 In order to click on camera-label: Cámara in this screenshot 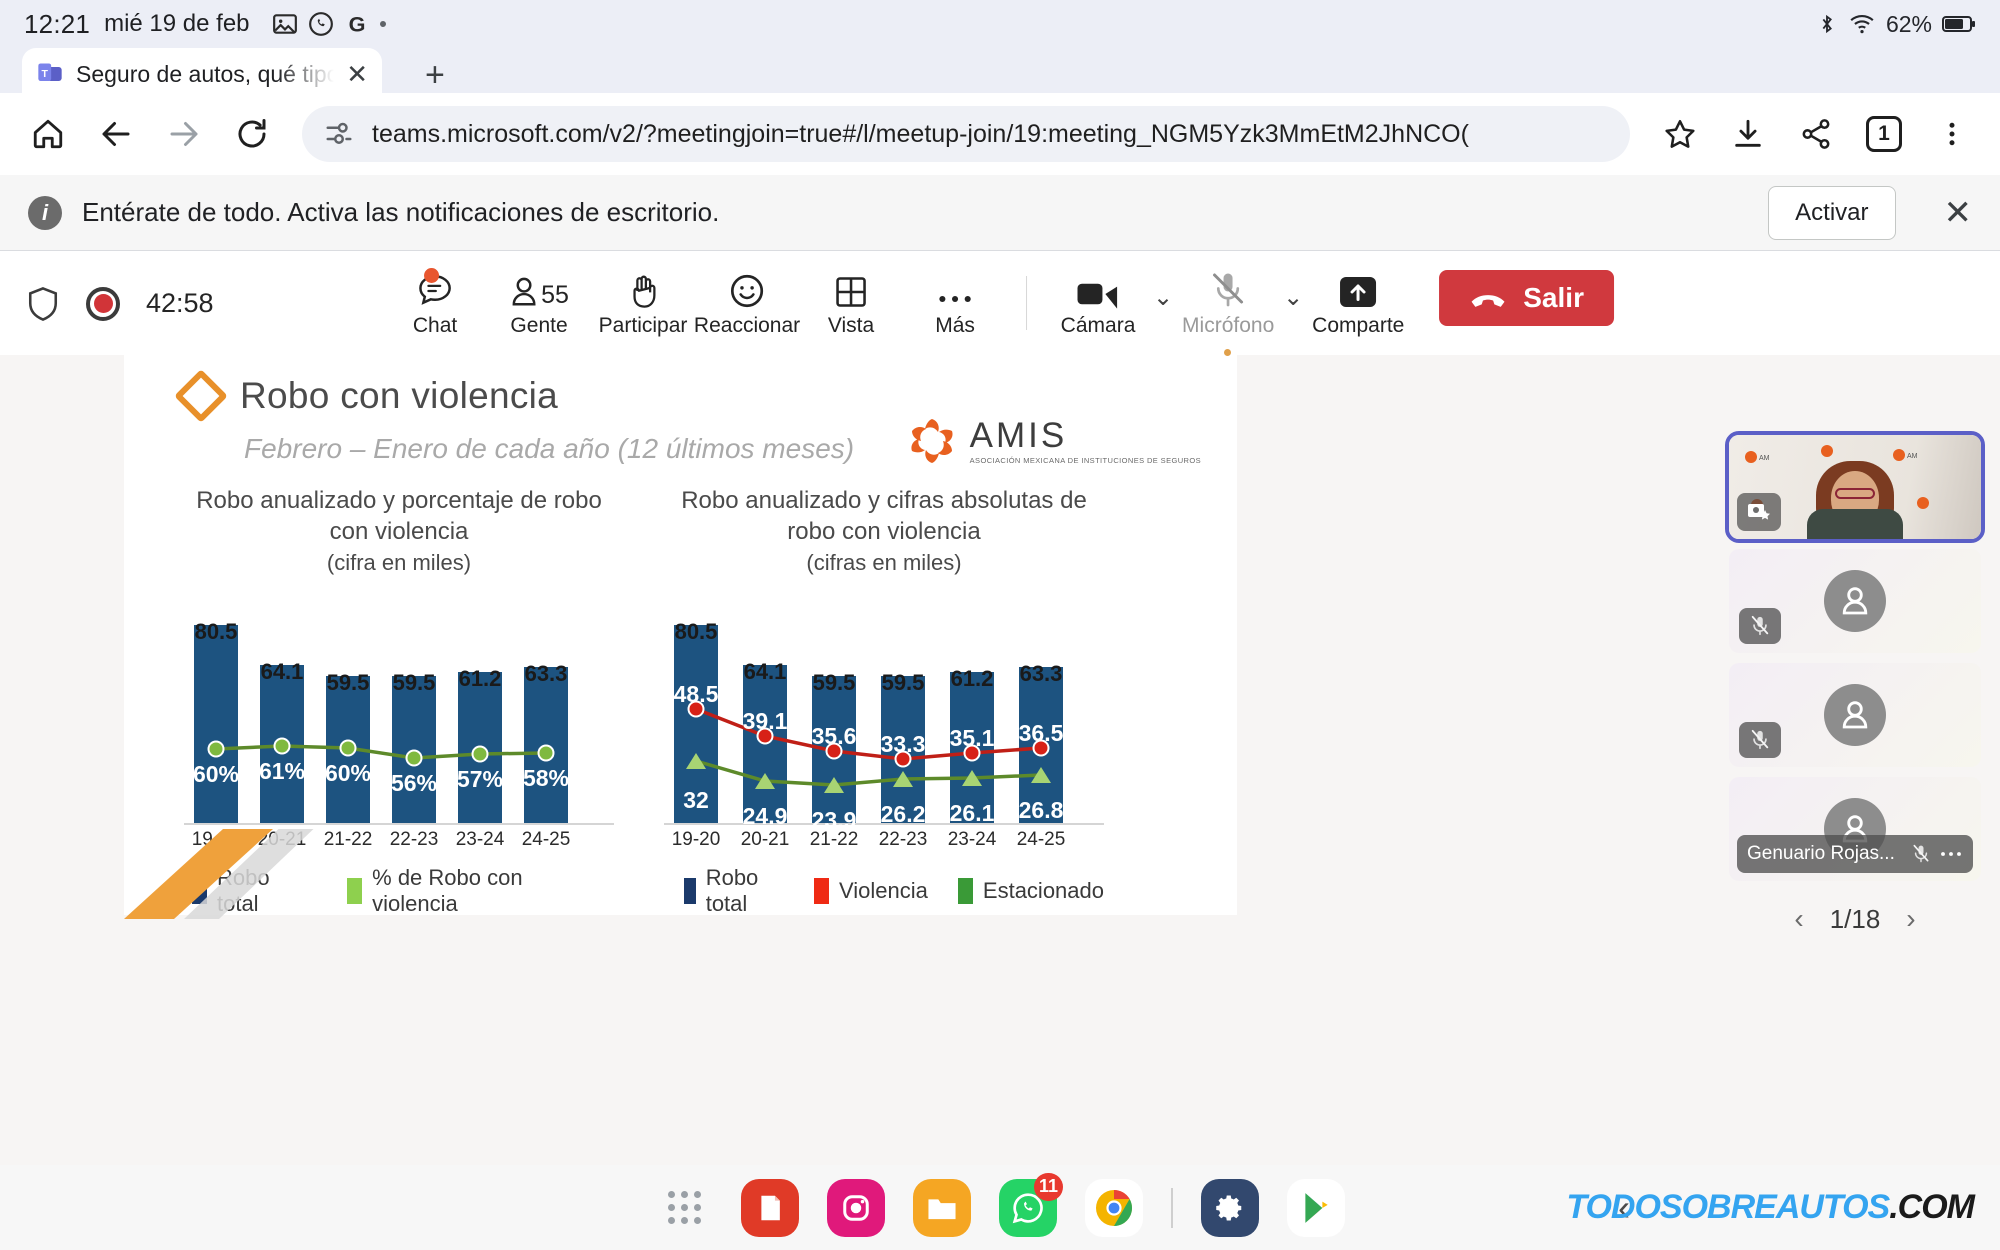, I will do `click(1098, 325)`.